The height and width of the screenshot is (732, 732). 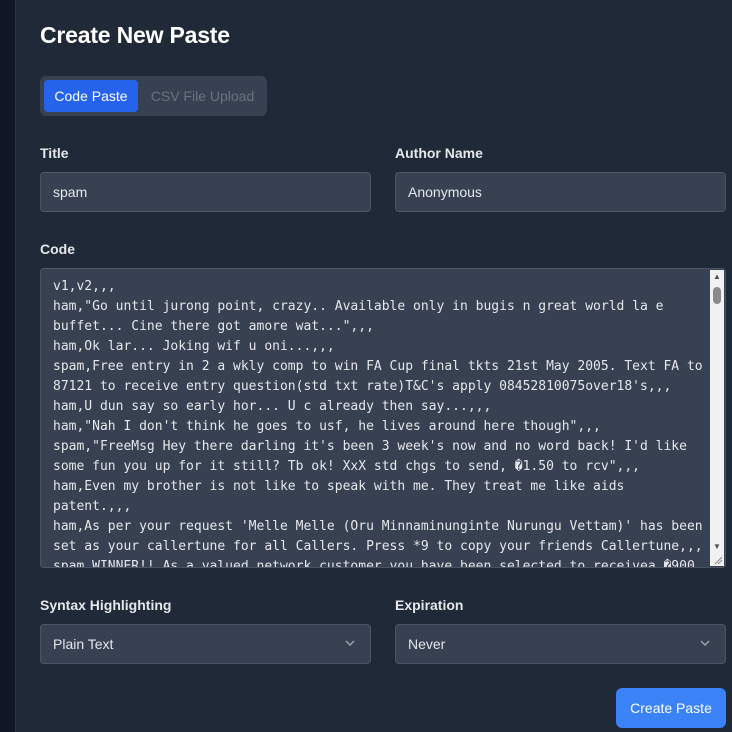 I want to click on syntax-select-value: Plain Text, so click(x=83, y=644).